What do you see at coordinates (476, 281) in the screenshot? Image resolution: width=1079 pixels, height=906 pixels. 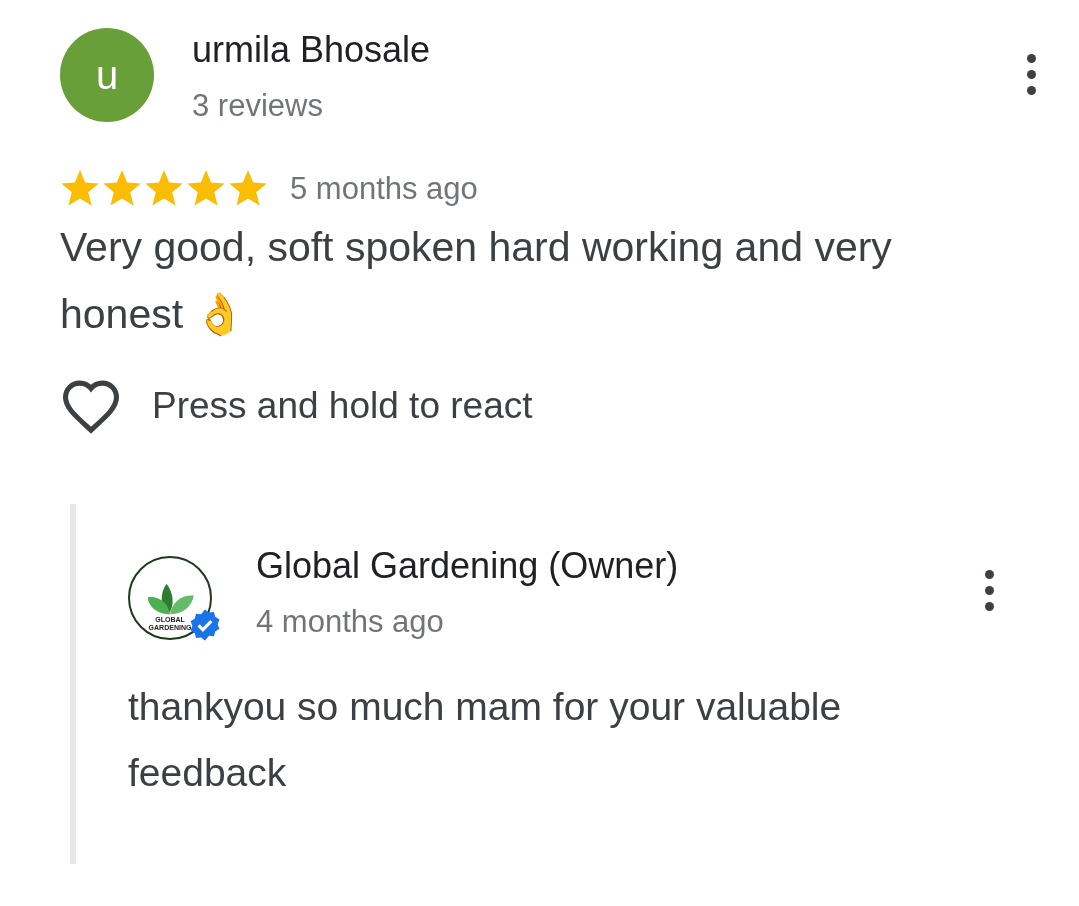 I see `review-text: Very good, soft spoken hard working and very honest 👌` at bounding box center [476, 281].